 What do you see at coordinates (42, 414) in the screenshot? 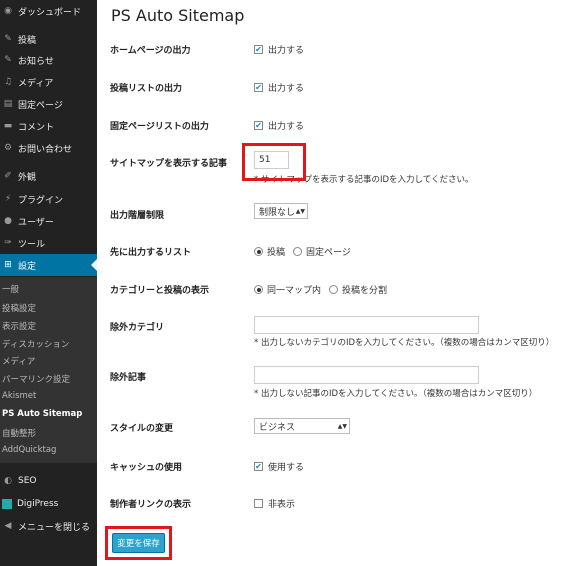
I see `submenu-item-ps-auto-sitemap: PS Auto Sitemap` at bounding box center [42, 414].